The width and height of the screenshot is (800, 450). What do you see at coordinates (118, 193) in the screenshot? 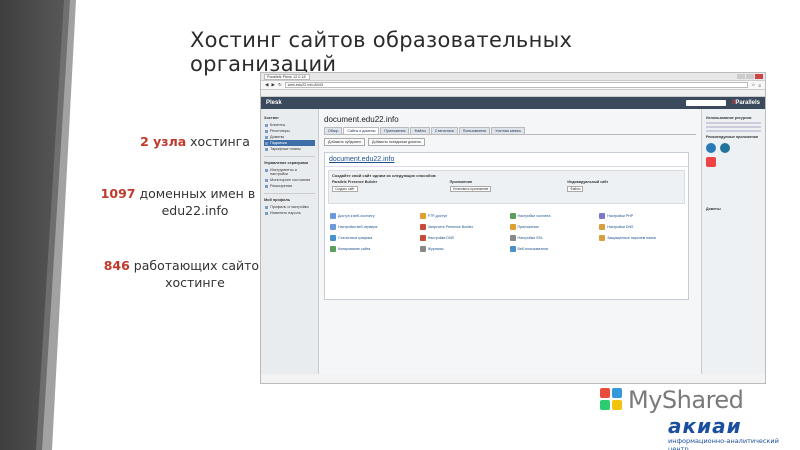
I see `stat-number: 1097` at bounding box center [118, 193].